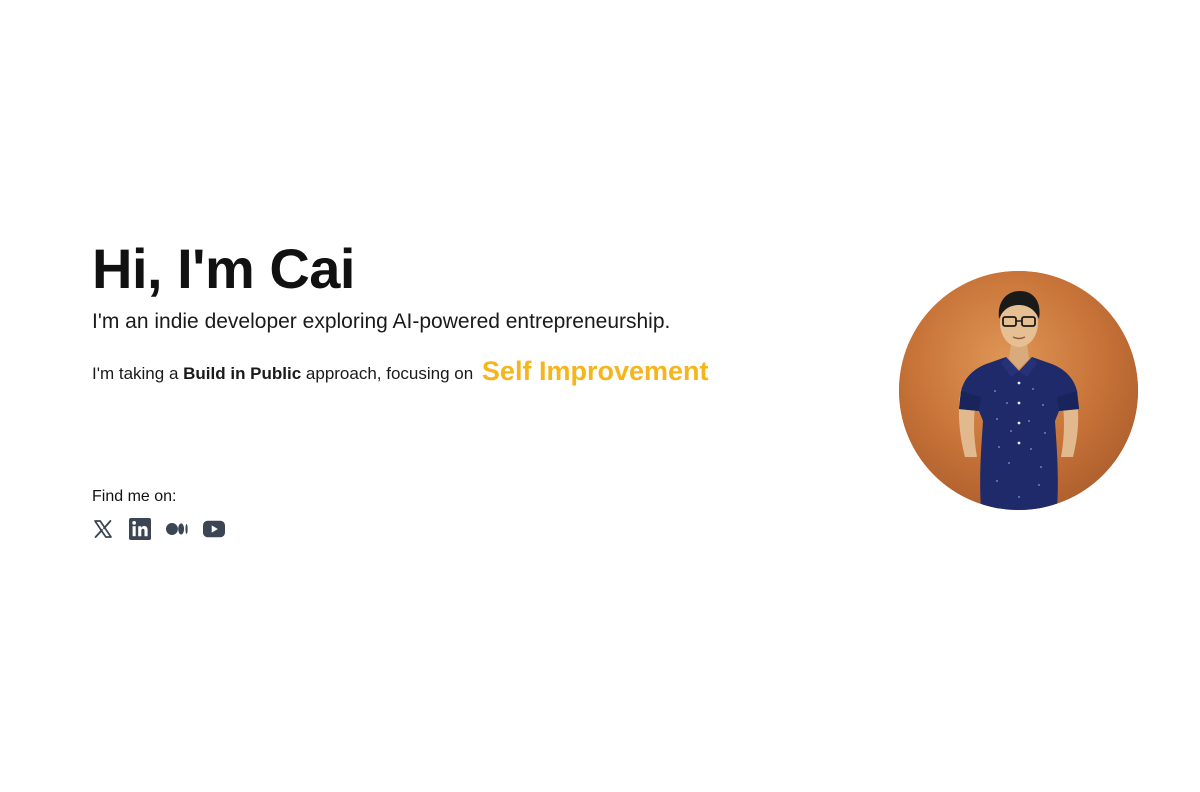  I want to click on avatar, so click(1018, 390).